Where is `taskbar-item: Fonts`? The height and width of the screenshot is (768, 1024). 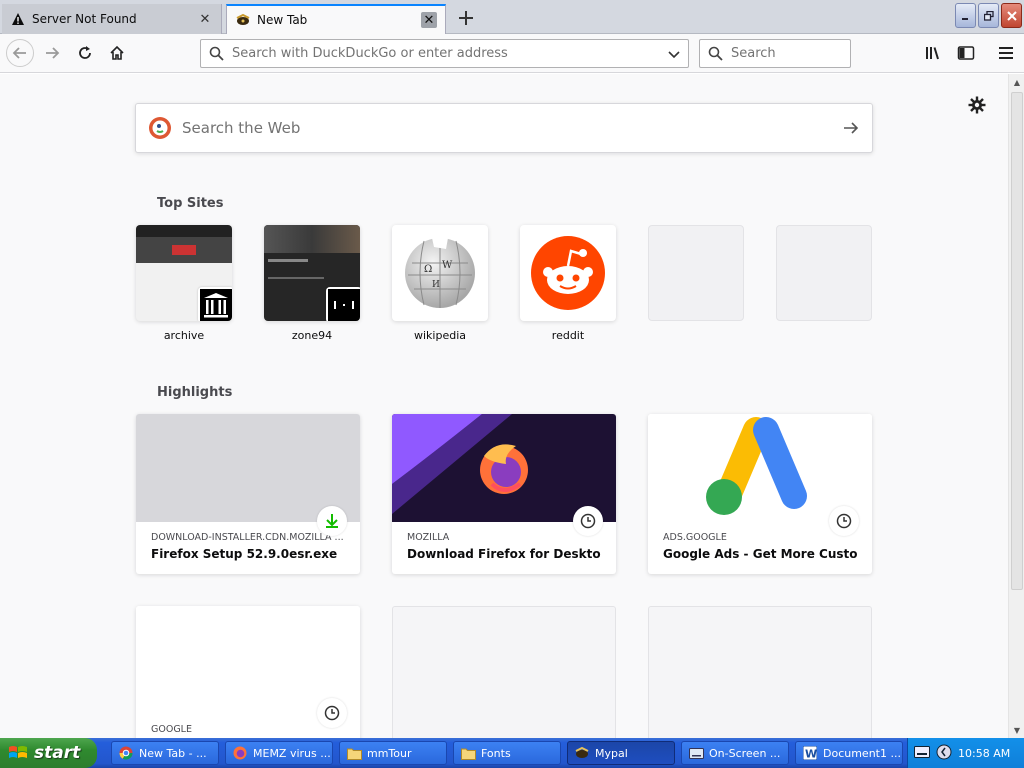 taskbar-item: Fonts is located at coordinates (507, 753).